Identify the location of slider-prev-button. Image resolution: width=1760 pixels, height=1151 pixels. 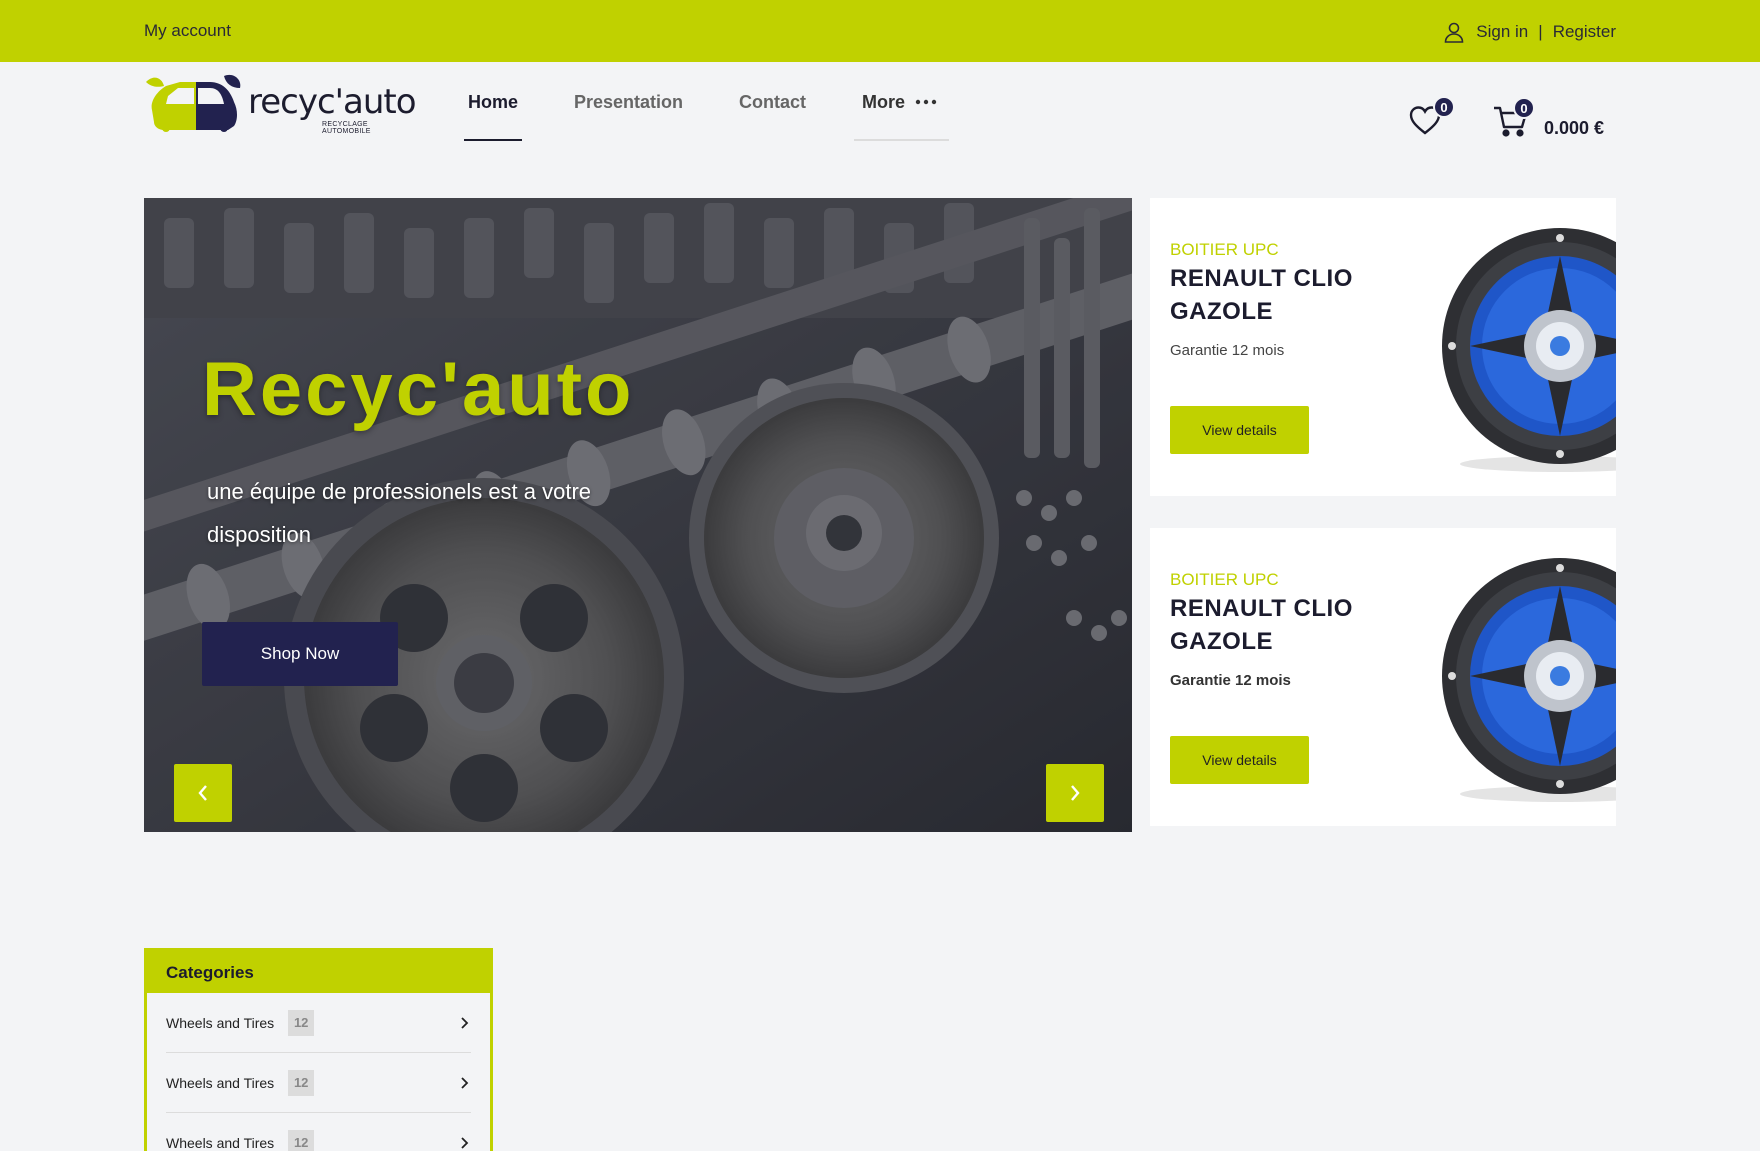
(203, 793).